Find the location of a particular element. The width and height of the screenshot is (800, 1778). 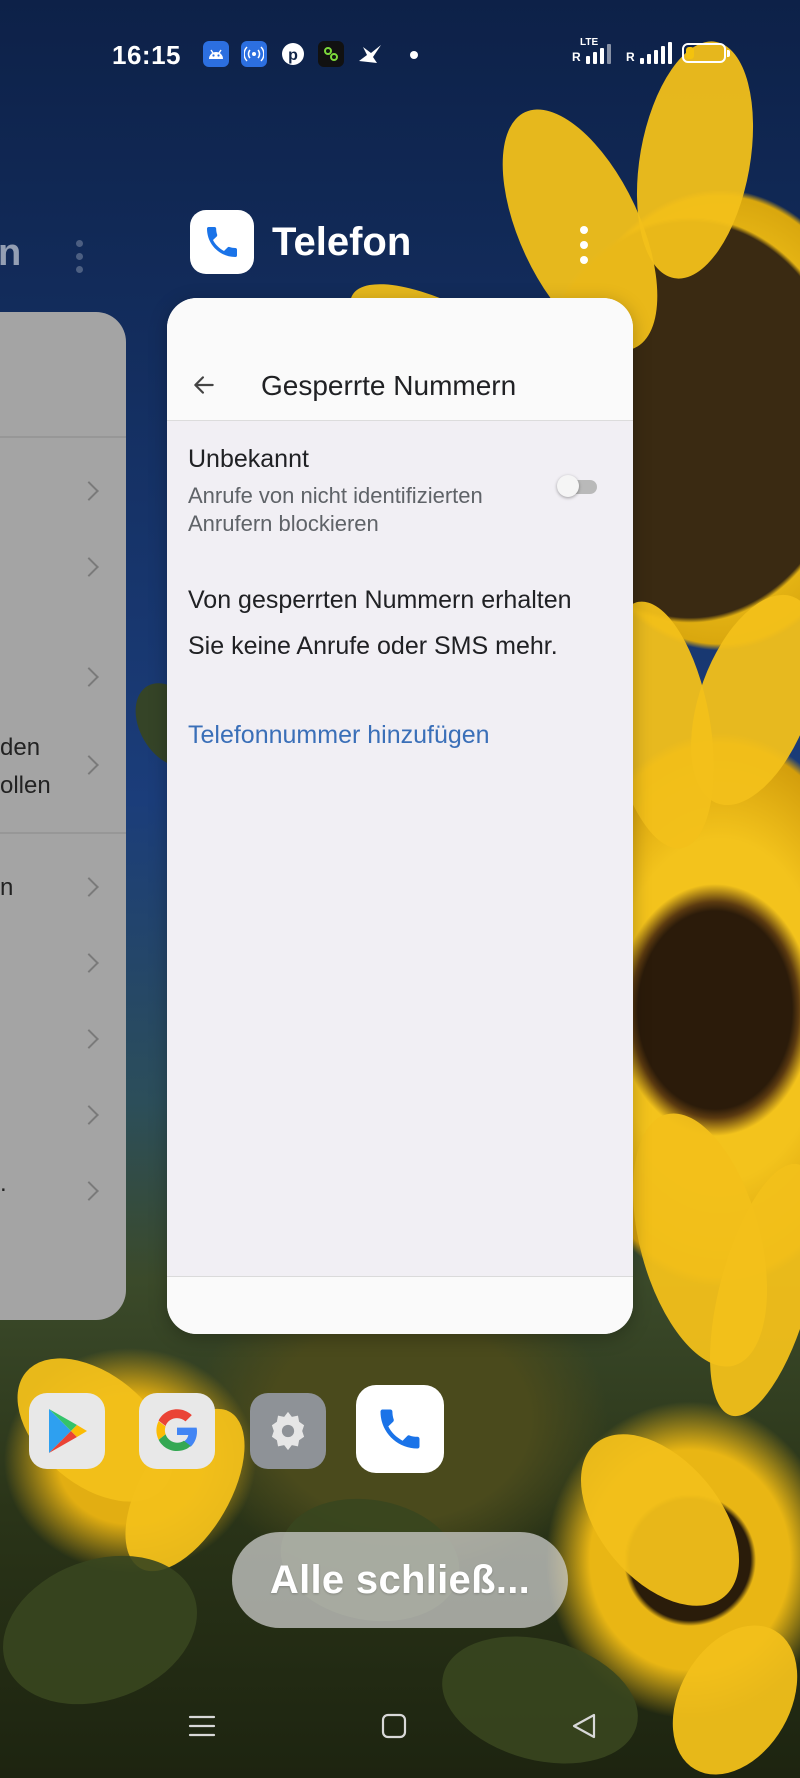

play-store-icon is located at coordinates (67, 1431).